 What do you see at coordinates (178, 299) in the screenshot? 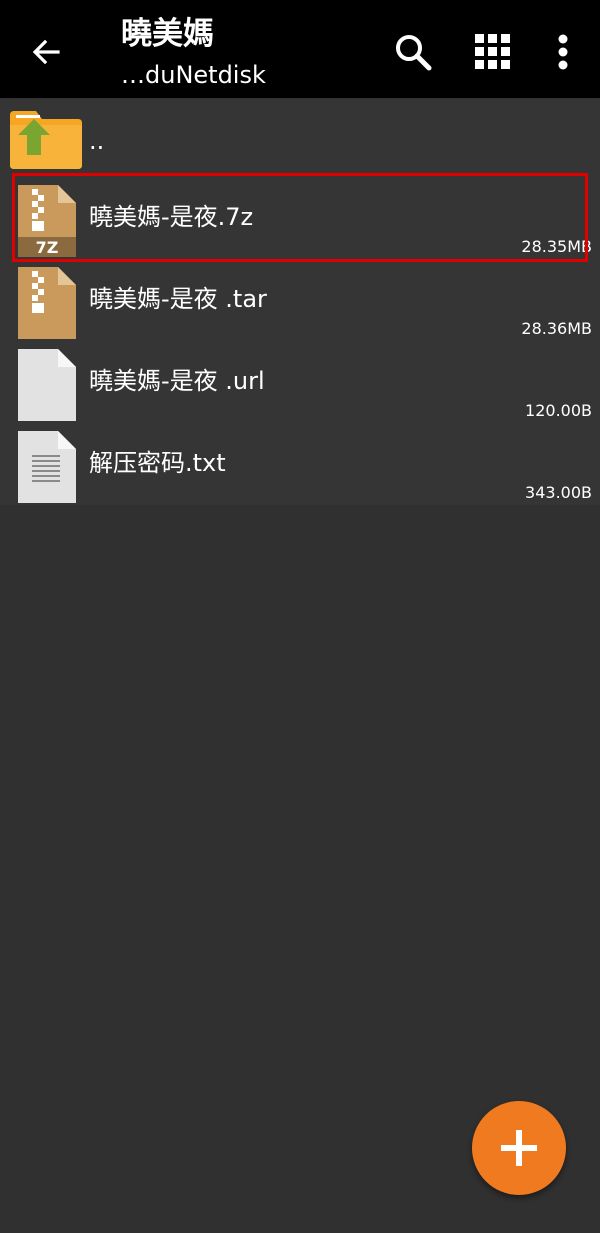
I see `file-name: 曉美媽-是夜 .tar` at bounding box center [178, 299].